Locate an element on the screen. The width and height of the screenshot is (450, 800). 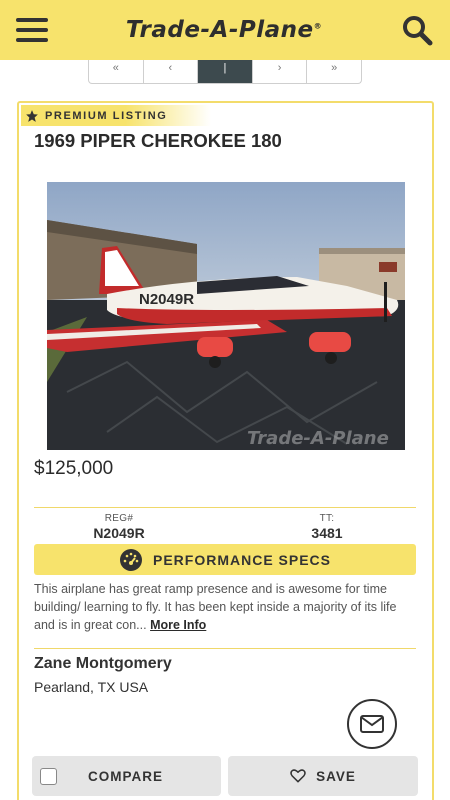
logo-text: Trade-A-Plane is located at coordinates (219, 30).